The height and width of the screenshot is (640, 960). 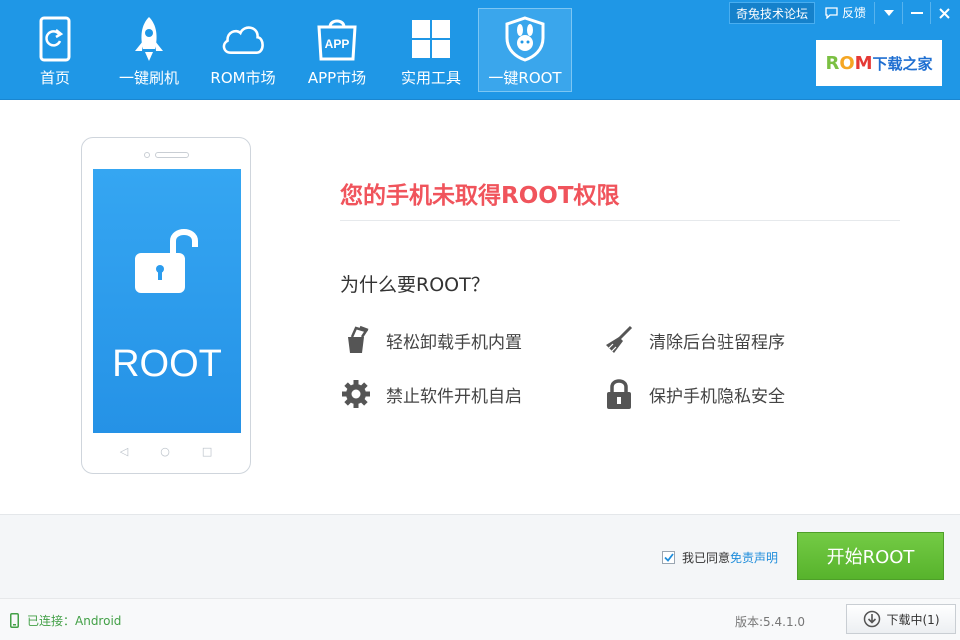 I want to click on minimize-icon, so click(x=916, y=13).